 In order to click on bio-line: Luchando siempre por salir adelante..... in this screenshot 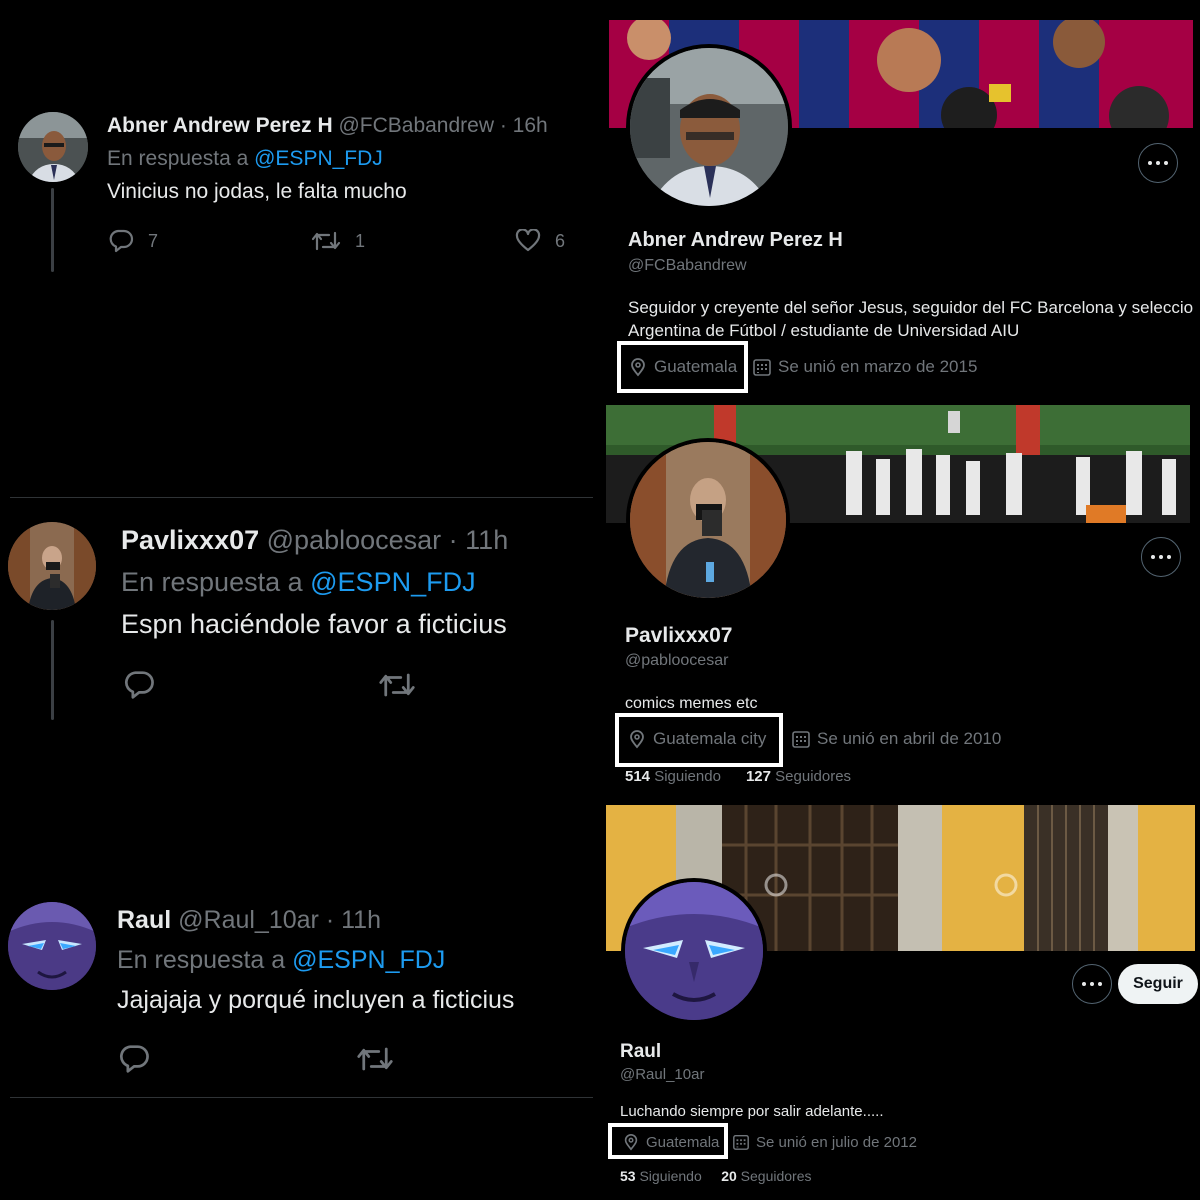, I will do `click(752, 1111)`.